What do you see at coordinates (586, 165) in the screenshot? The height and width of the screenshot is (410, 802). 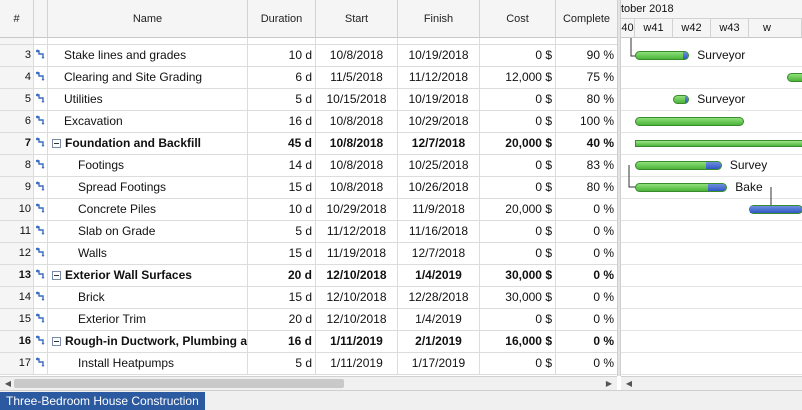 I see `task-complete: 83 %` at bounding box center [586, 165].